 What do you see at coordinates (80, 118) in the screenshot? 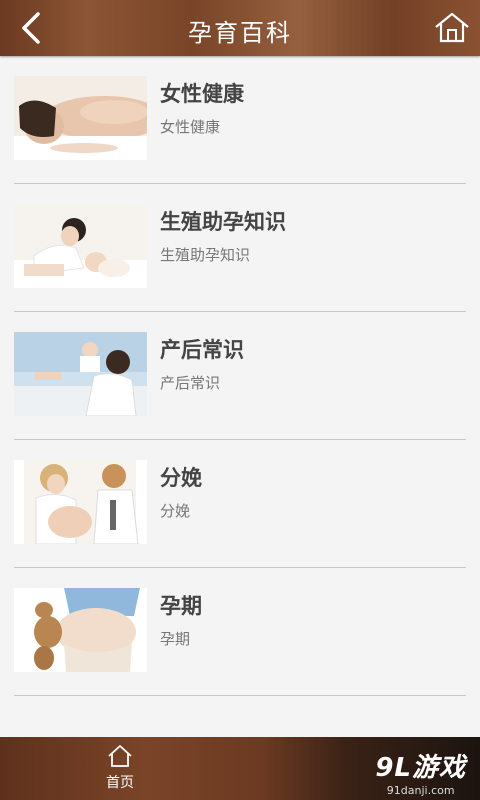
I see `womens-health-thumbnail` at bounding box center [80, 118].